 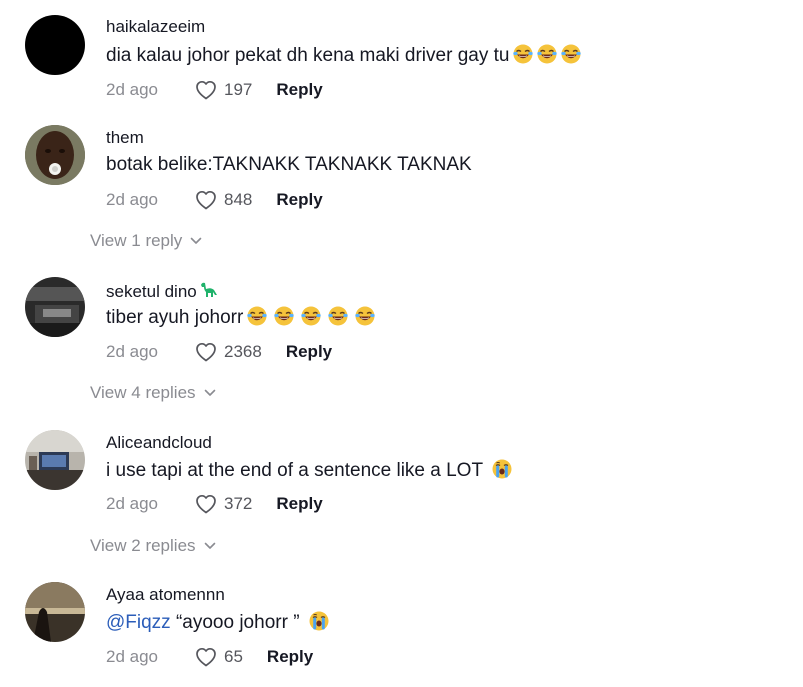 What do you see at coordinates (238, 503) in the screenshot?
I see `like-count: 372` at bounding box center [238, 503].